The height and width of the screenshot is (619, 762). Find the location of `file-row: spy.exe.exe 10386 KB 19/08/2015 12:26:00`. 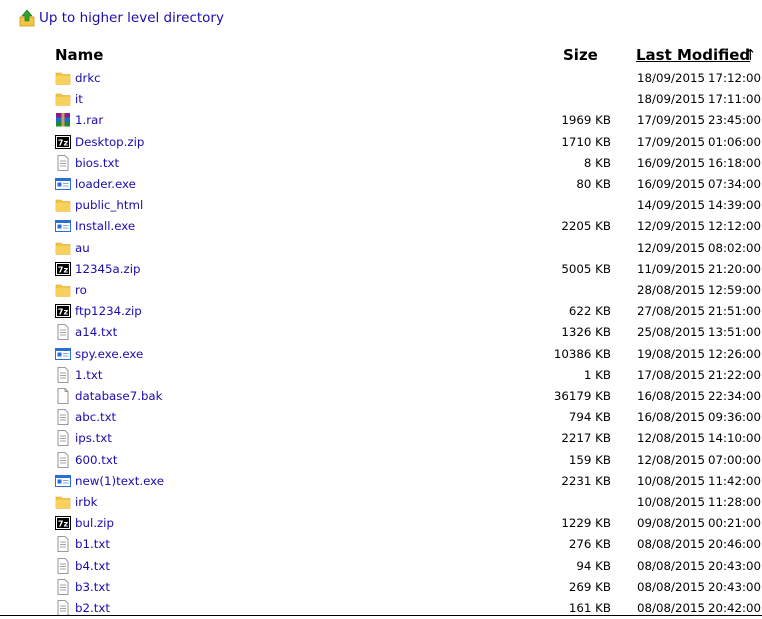

file-row: spy.exe.exe 10386 KB 19/08/2015 12:26:00 is located at coordinates (381, 354).